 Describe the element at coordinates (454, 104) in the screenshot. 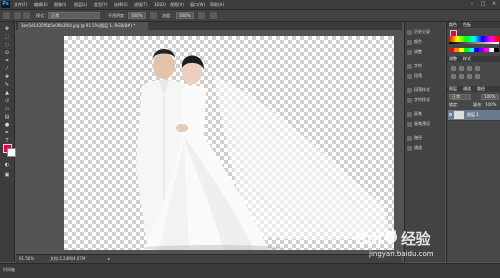

I see `lock-label: 锁定:` at that location.